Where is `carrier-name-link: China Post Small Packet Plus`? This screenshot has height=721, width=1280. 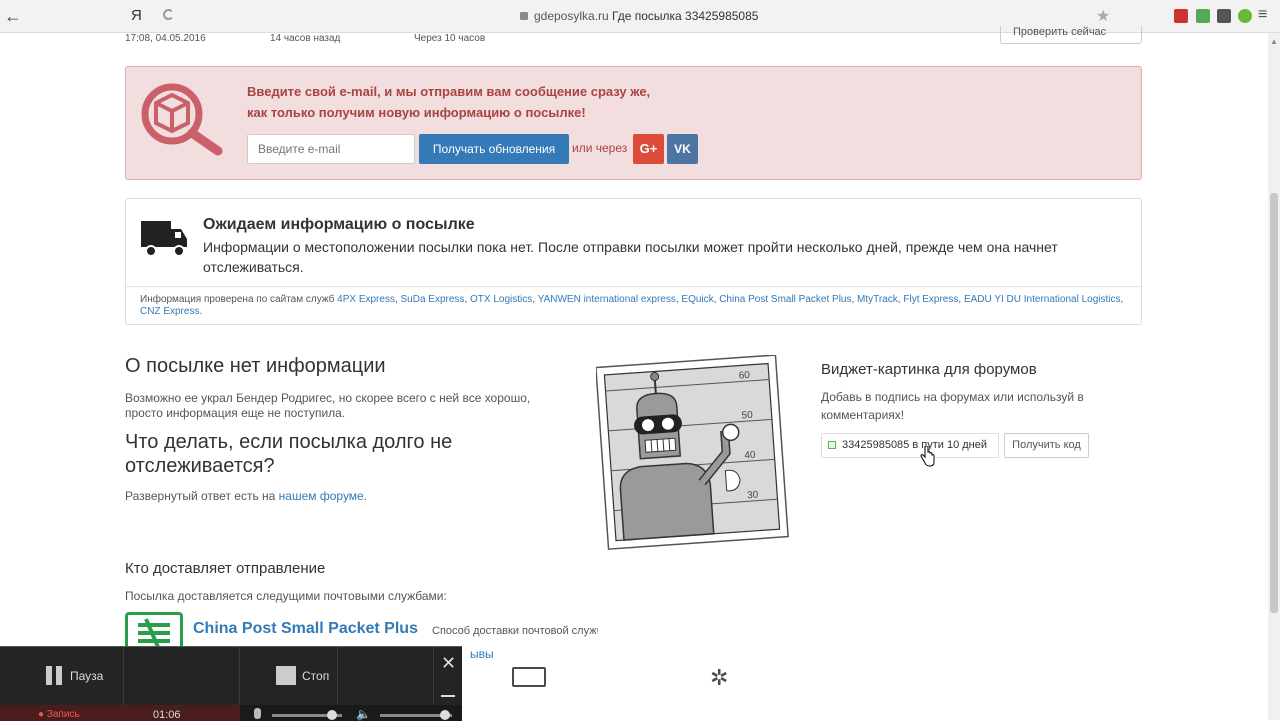
carrier-name-link: China Post Small Packet Plus is located at coordinates (305, 629).